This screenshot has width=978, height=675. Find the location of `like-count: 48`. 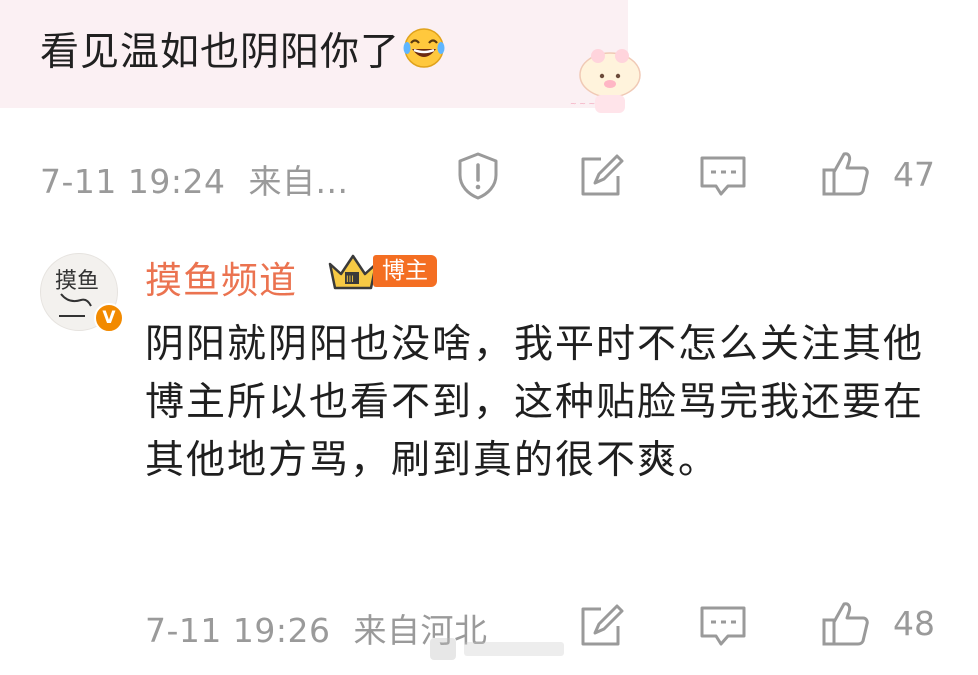

like-count: 48 is located at coordinates (914, 623).